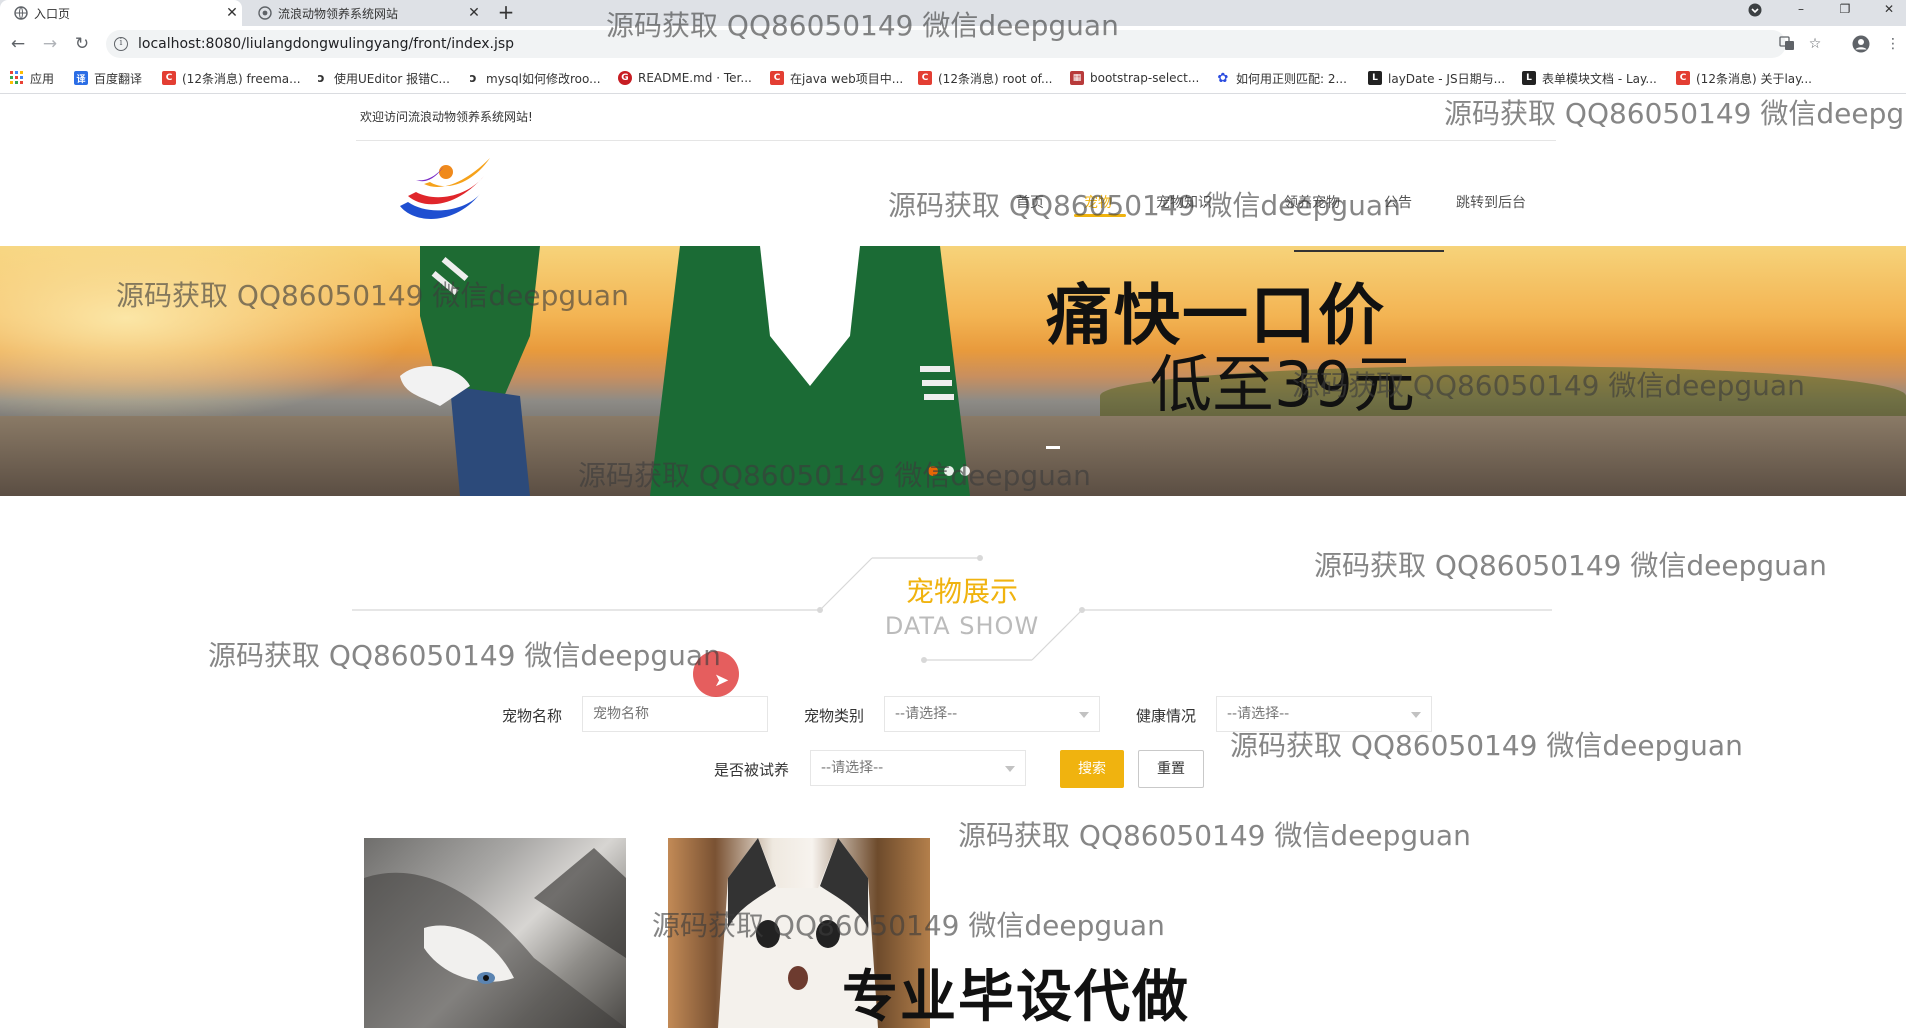  Describe the element at coordinates (1312, 202) in the screenshot. I see `nav-adopt-pet: 领养宠物` at that location.